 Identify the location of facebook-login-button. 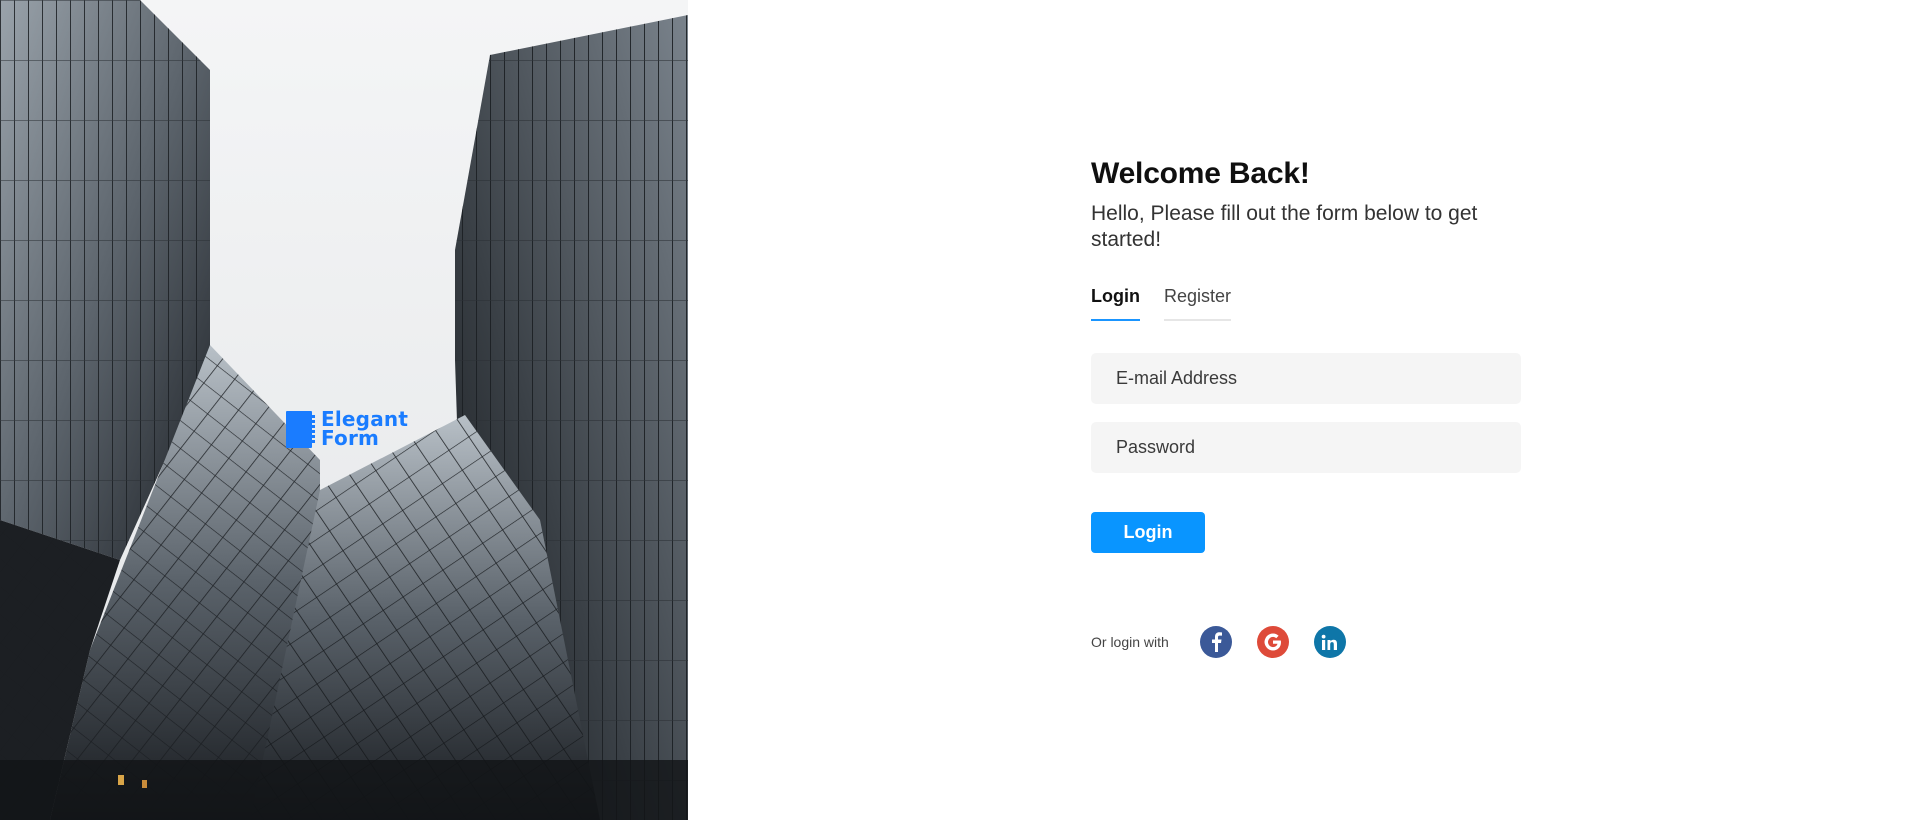
(1215, 642).